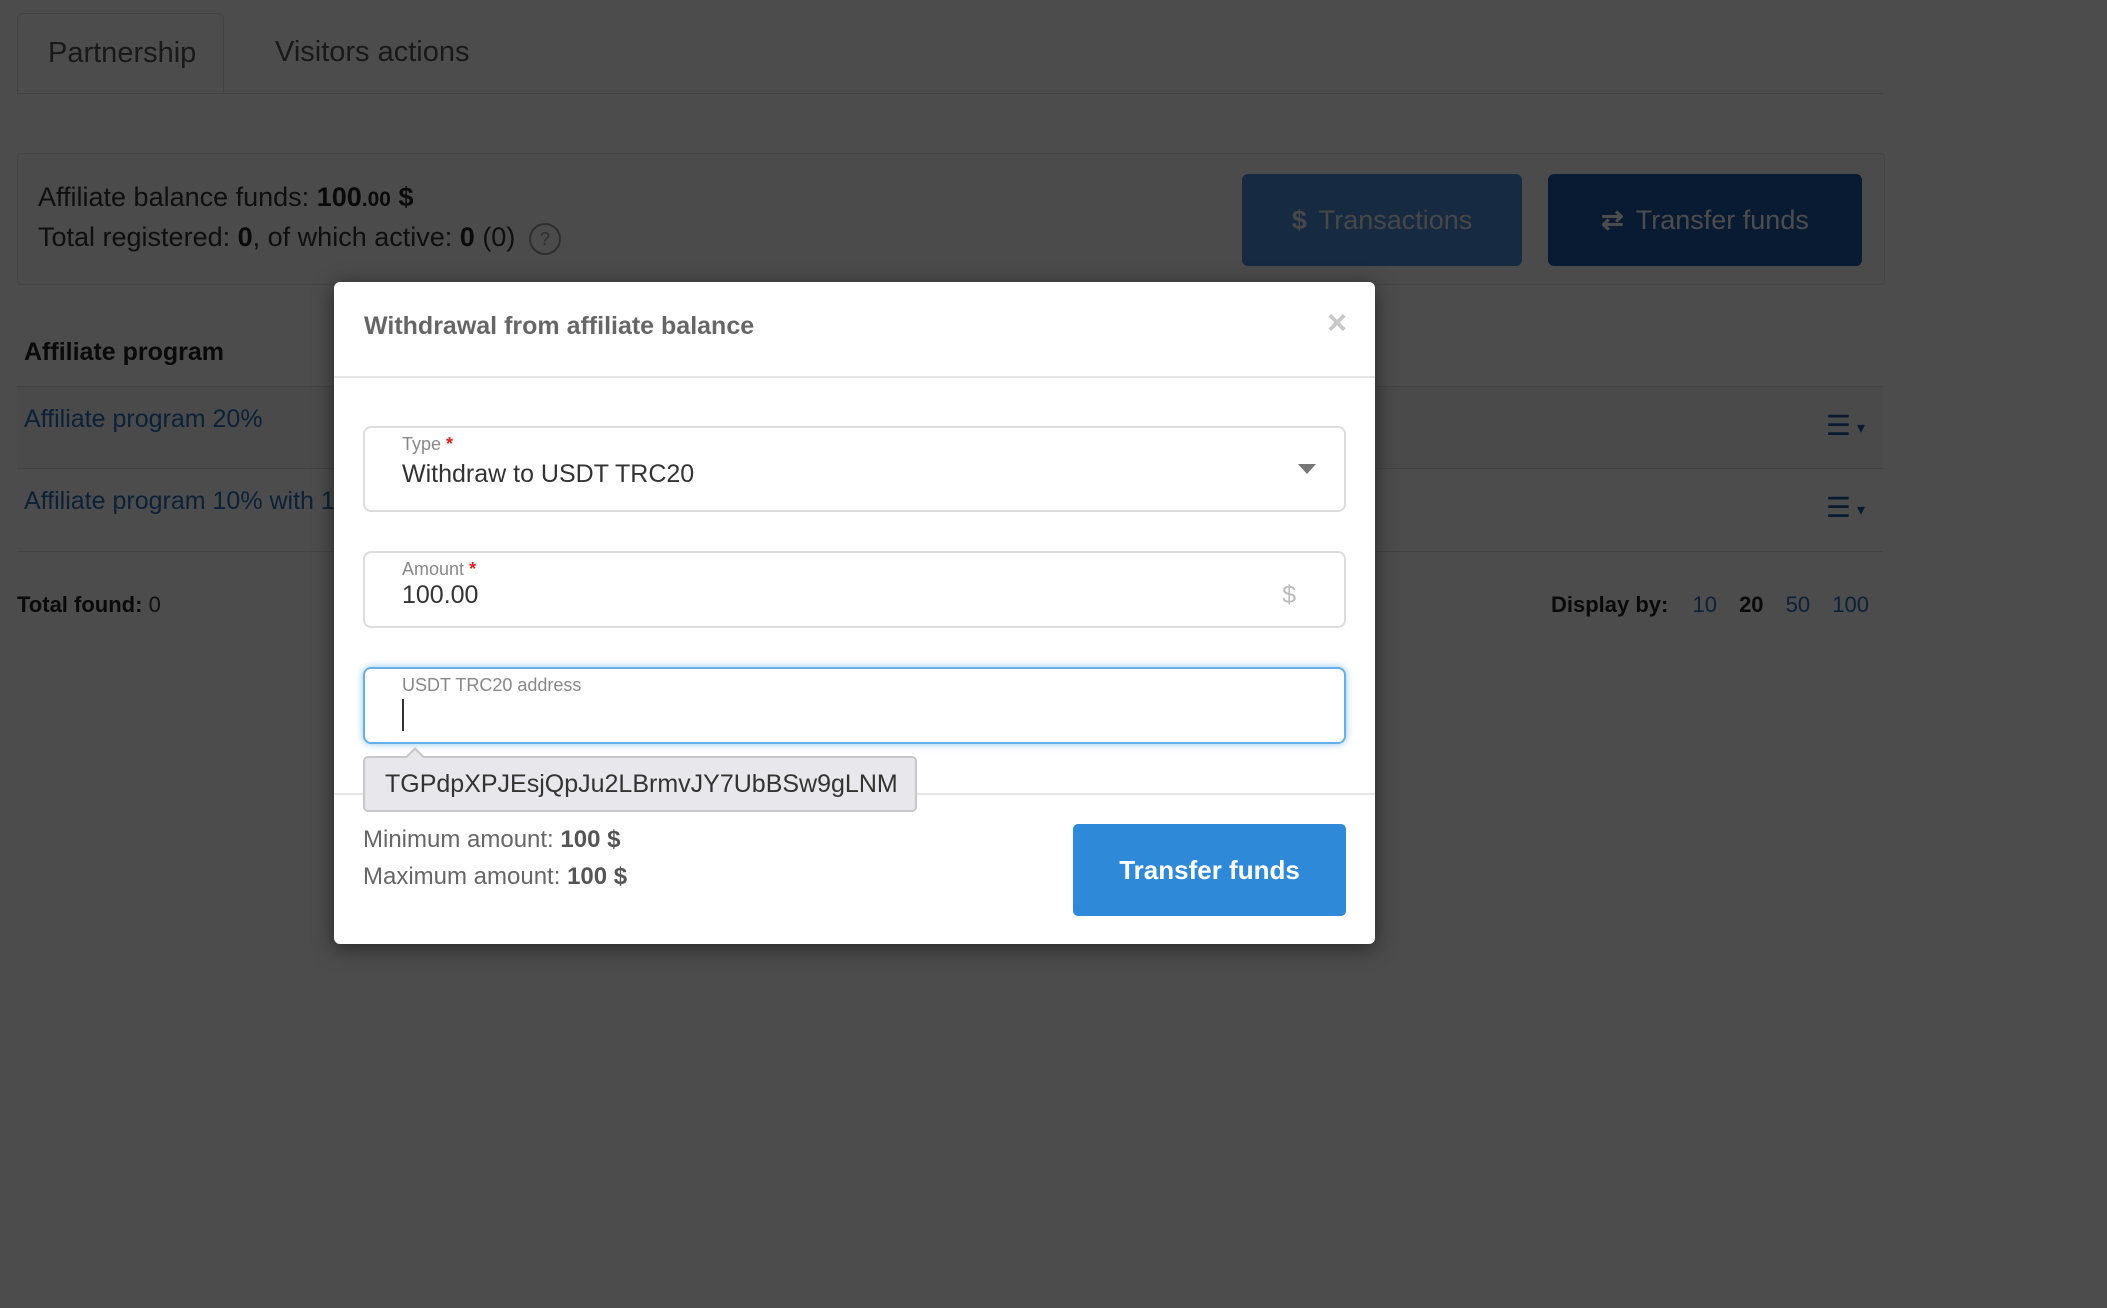  What do you see at coordinates (854, 469) in the screenshot?
I see `type-select: Type * Withdraw to USDT TRC20` at bounding box center [854, 469].